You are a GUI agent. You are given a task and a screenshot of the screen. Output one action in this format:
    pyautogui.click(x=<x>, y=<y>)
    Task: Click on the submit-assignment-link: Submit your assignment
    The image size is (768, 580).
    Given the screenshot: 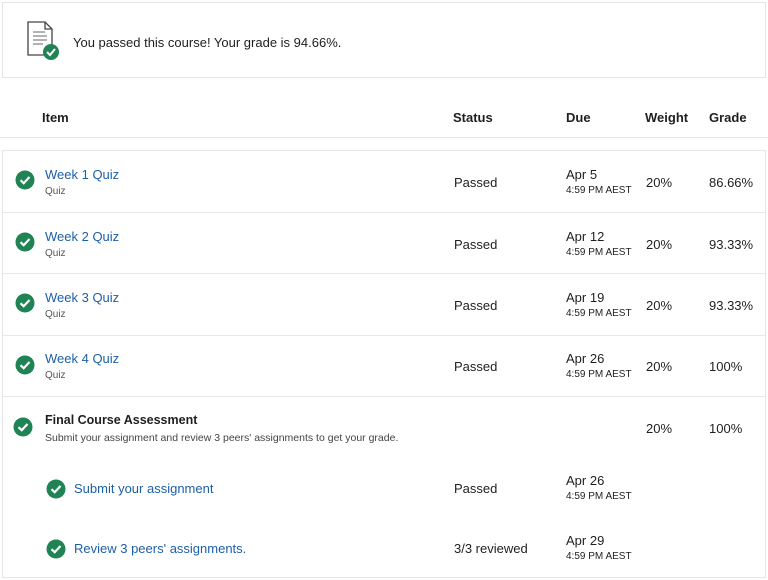 What is the action you would take?
    pyautogui.click(x=143, y=488)
    